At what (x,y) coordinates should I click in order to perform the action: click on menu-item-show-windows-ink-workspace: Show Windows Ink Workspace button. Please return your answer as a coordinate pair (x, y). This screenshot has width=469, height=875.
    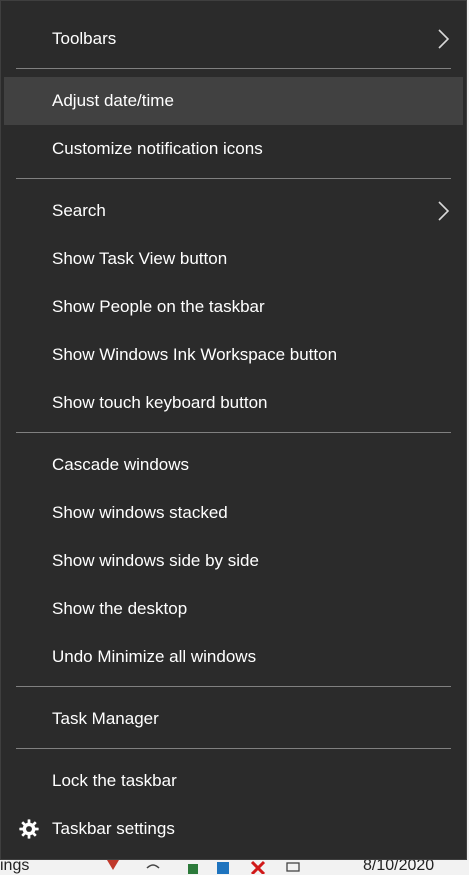
    Looking at the image, I should click on (233, 355).